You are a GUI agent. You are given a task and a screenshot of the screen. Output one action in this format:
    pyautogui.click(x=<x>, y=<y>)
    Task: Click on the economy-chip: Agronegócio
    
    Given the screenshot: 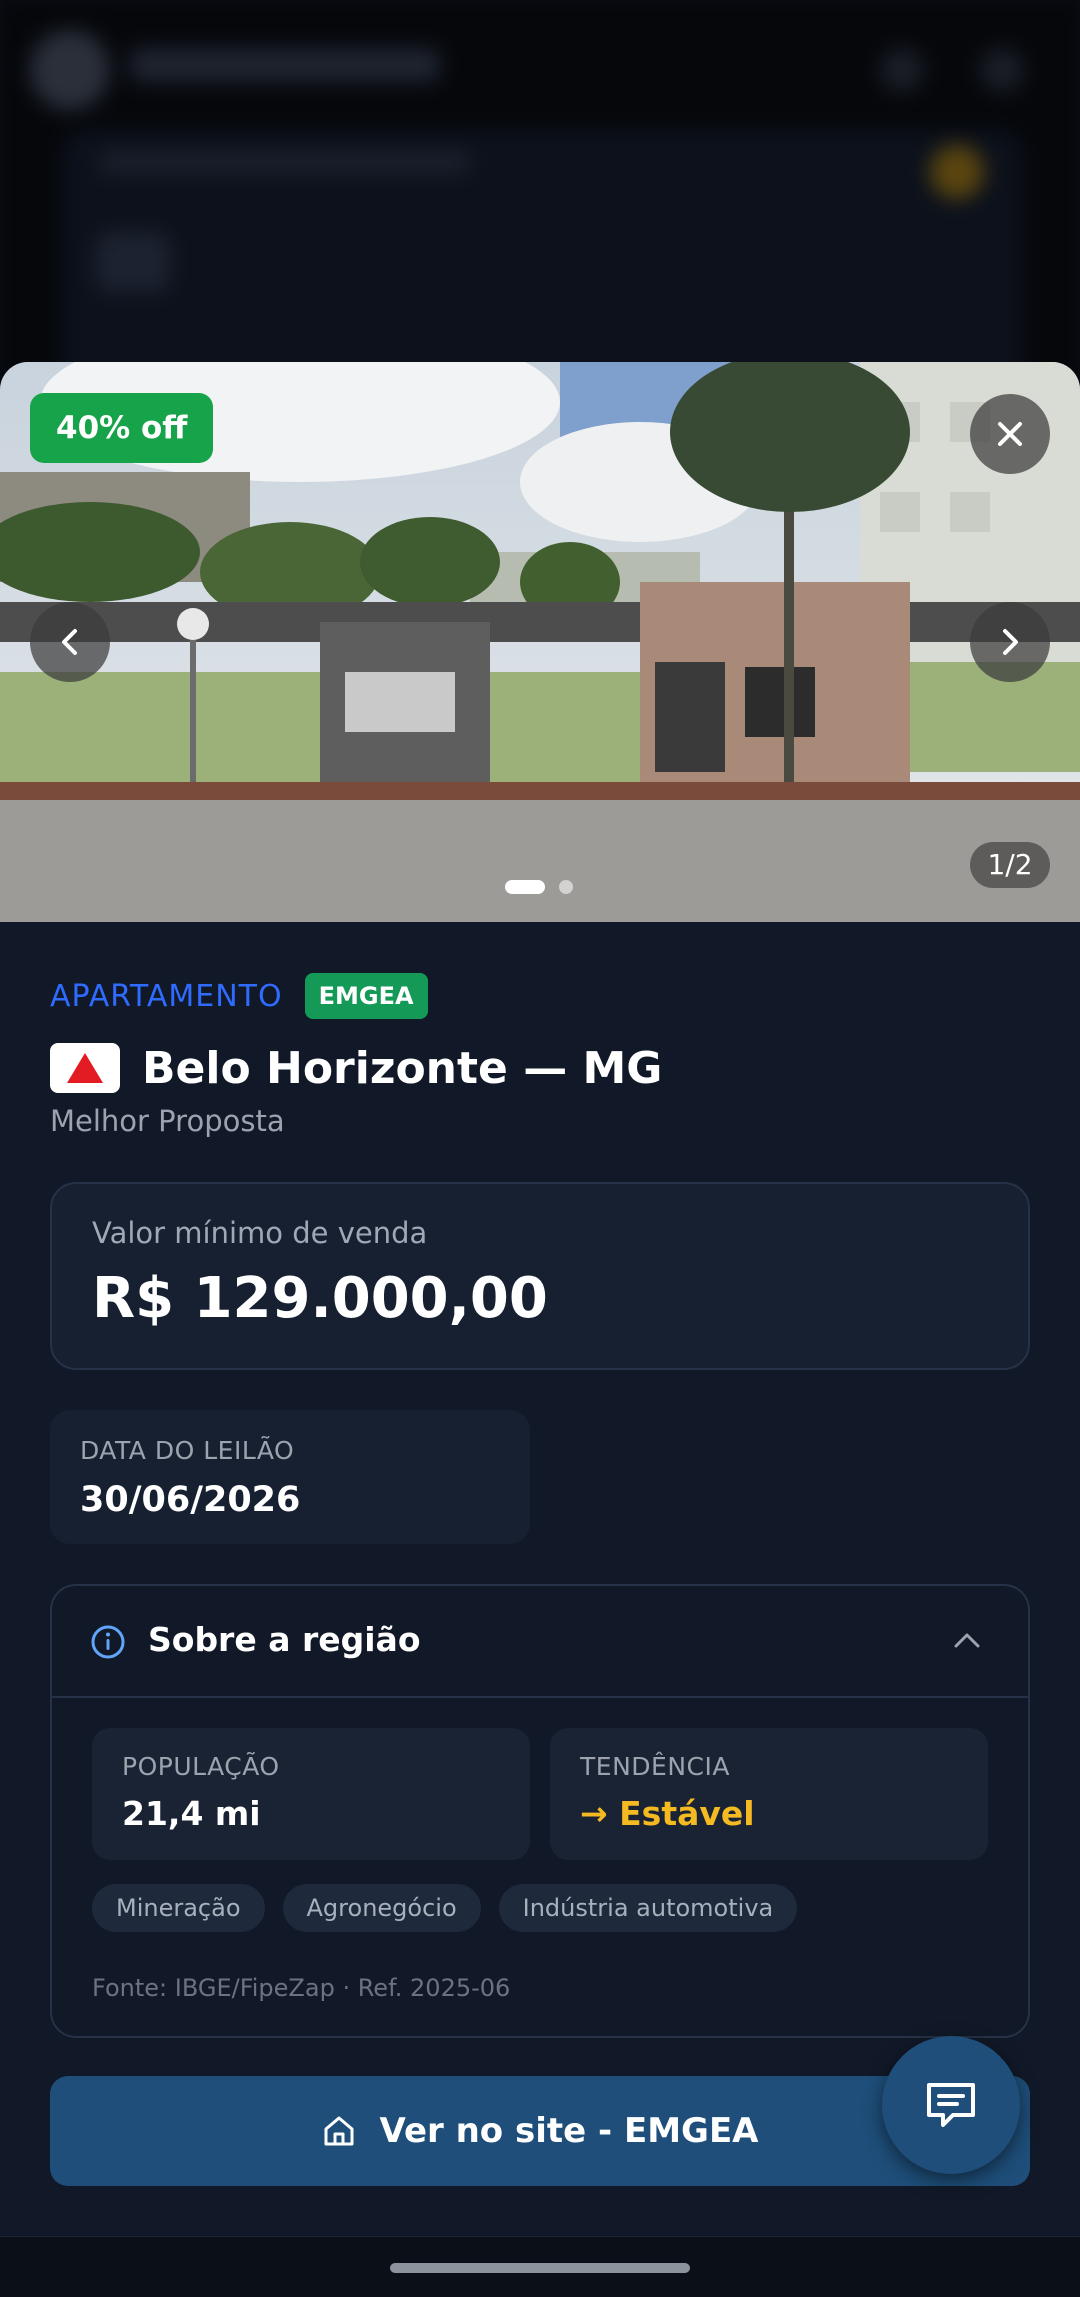 What is the action you would take?
    pyautogui.click(x=381, y=1908)
    